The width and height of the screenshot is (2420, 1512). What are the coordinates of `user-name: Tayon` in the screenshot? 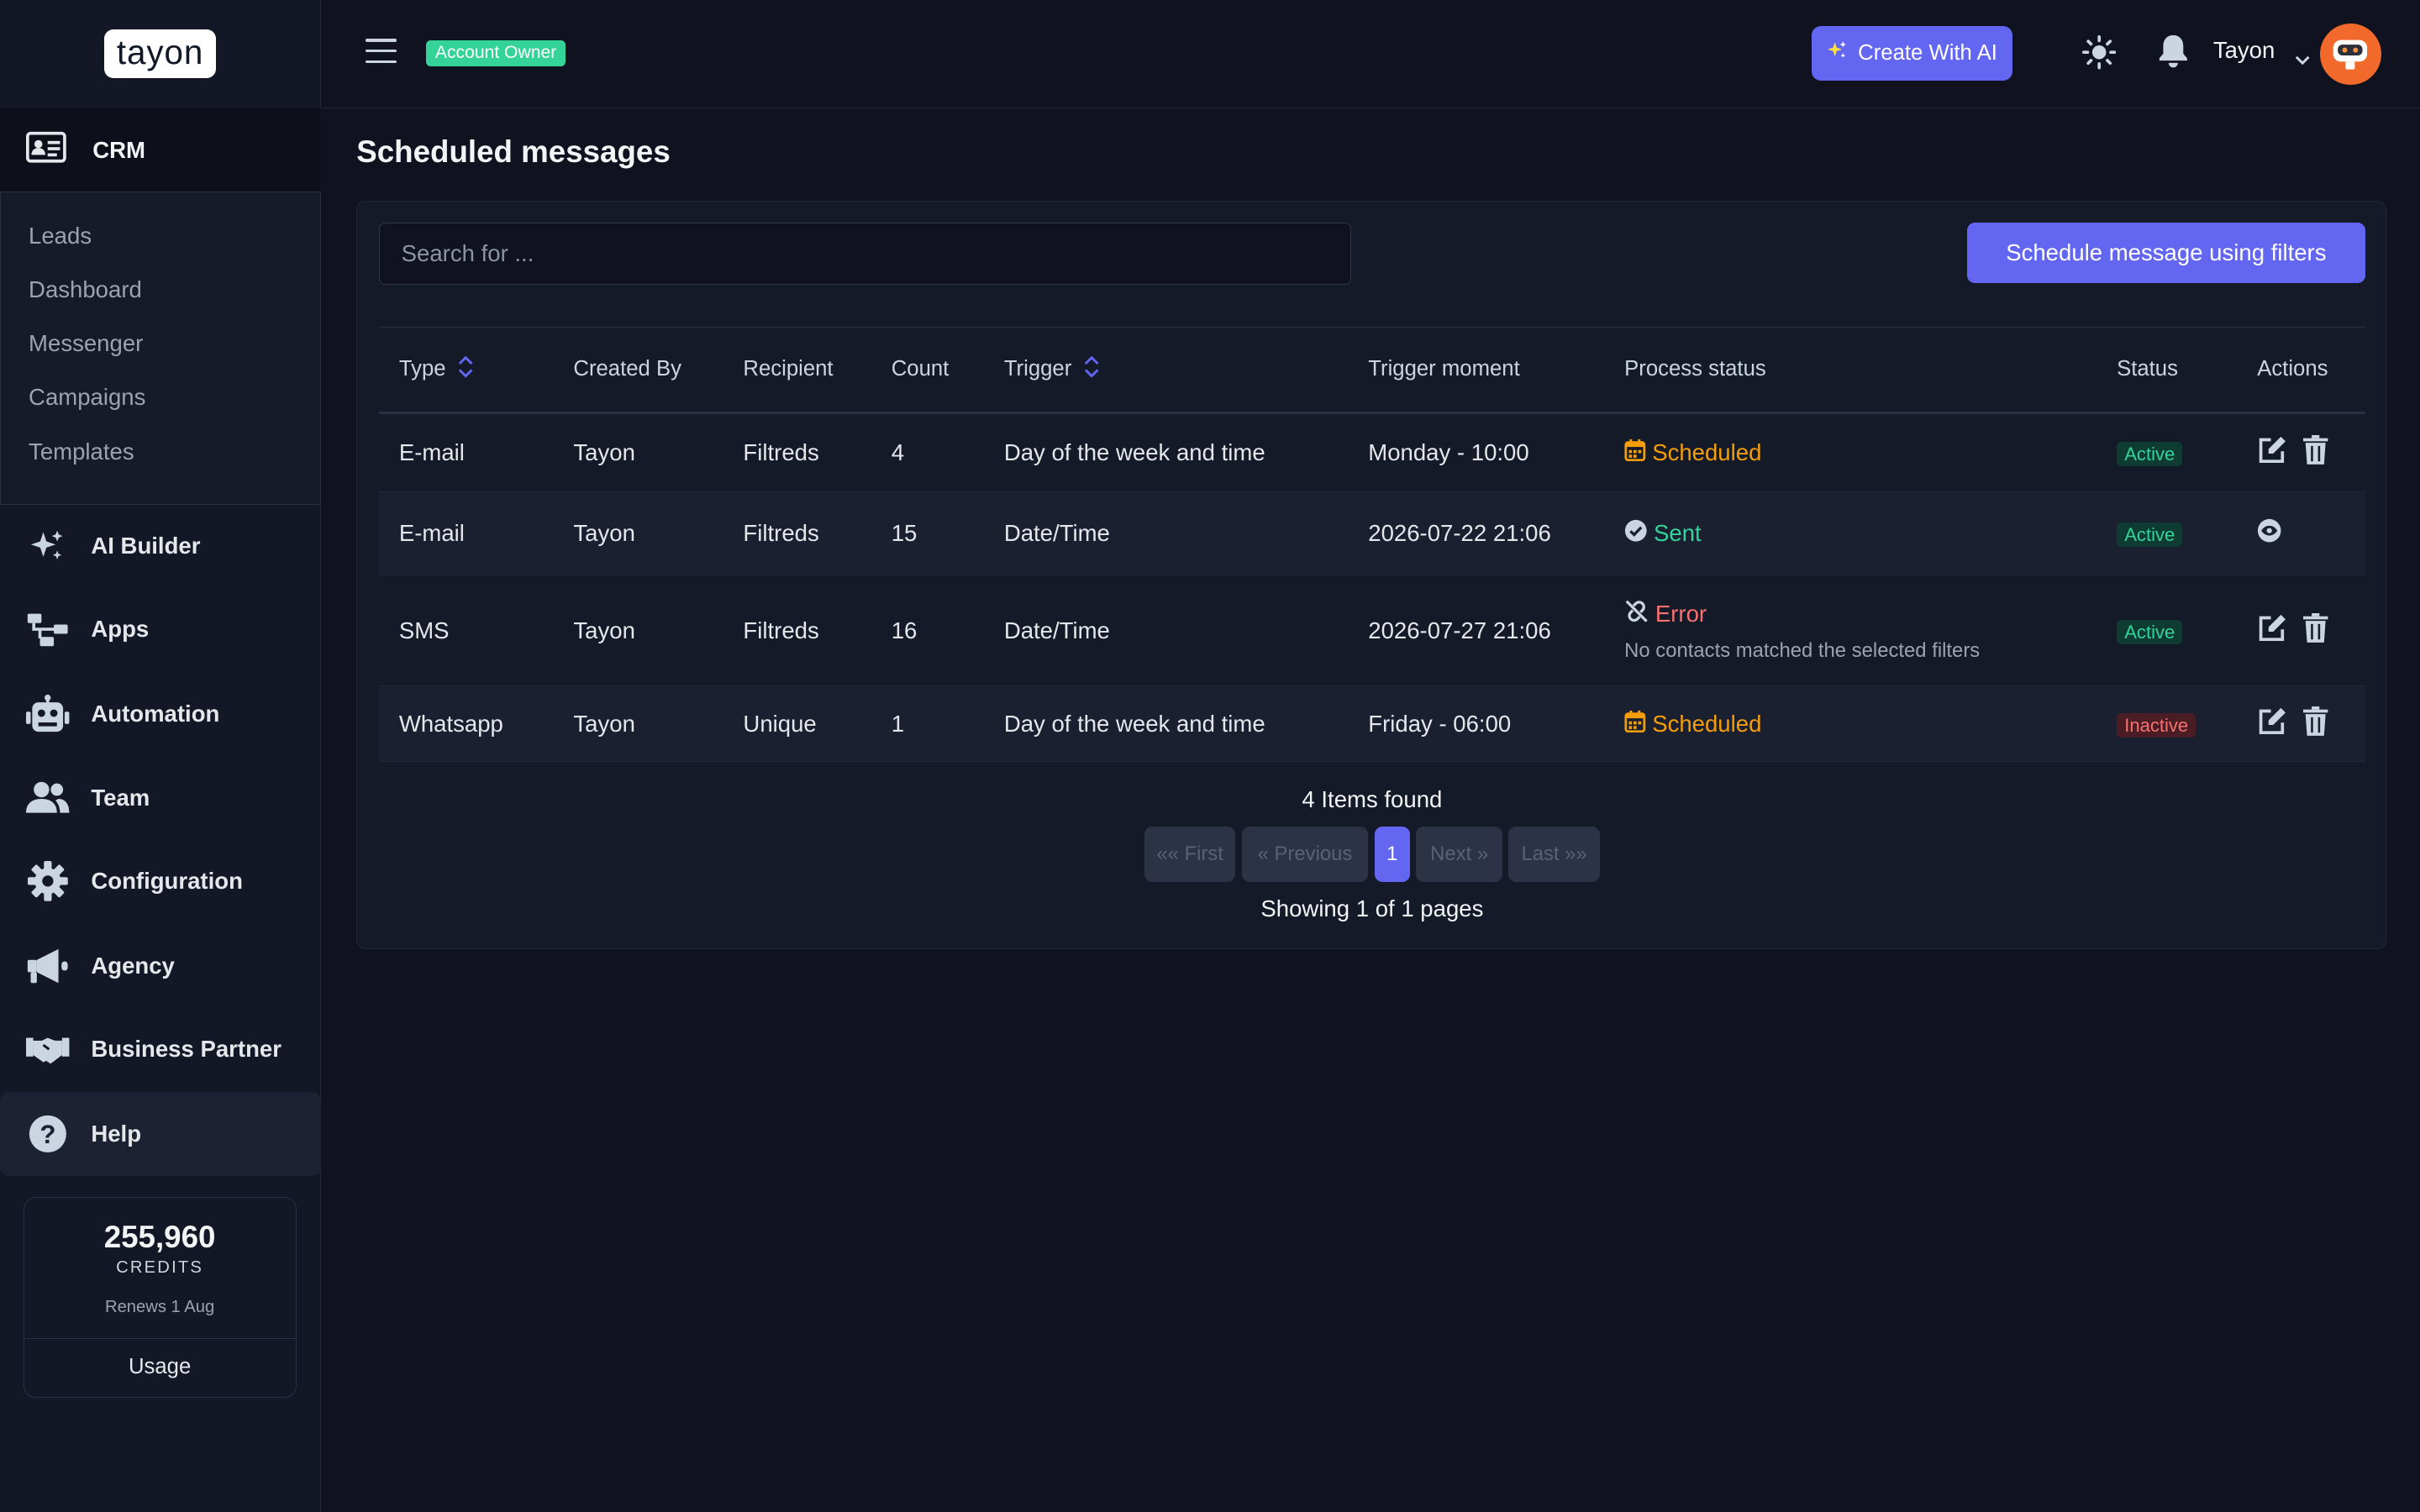 It's located at (2244, 50).